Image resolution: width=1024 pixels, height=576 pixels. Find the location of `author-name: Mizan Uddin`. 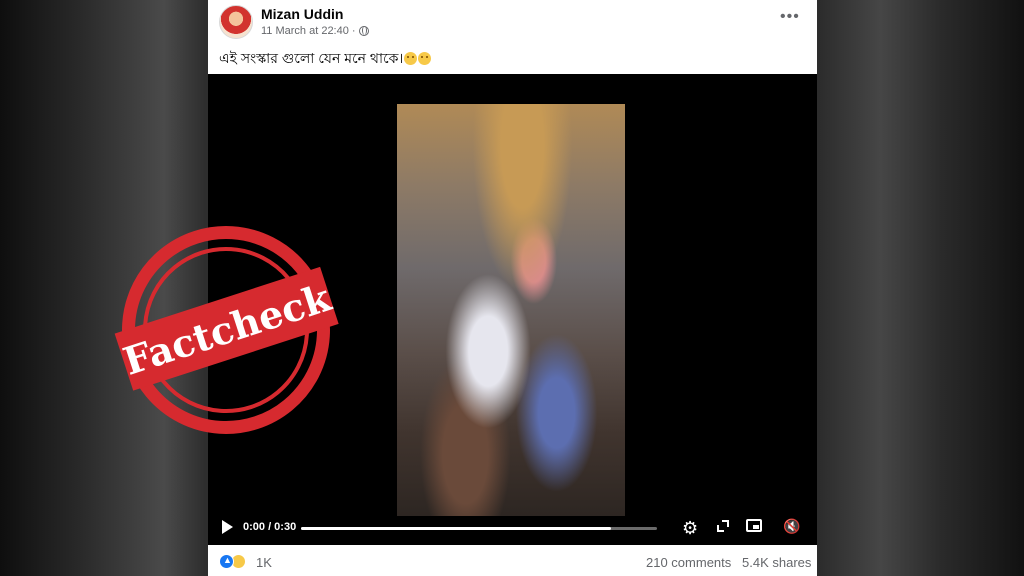

author-name: Mizan Uddin is located at coordinates (302, 14).